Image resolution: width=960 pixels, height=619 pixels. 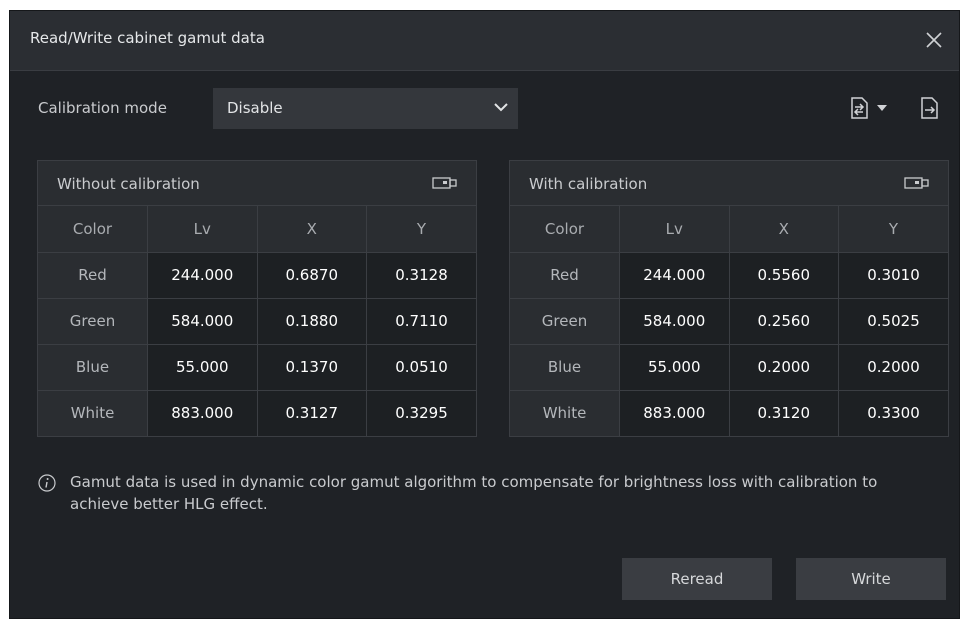 I want to click on without-calibration-title: Without calibration, so click(x=128, y=184).